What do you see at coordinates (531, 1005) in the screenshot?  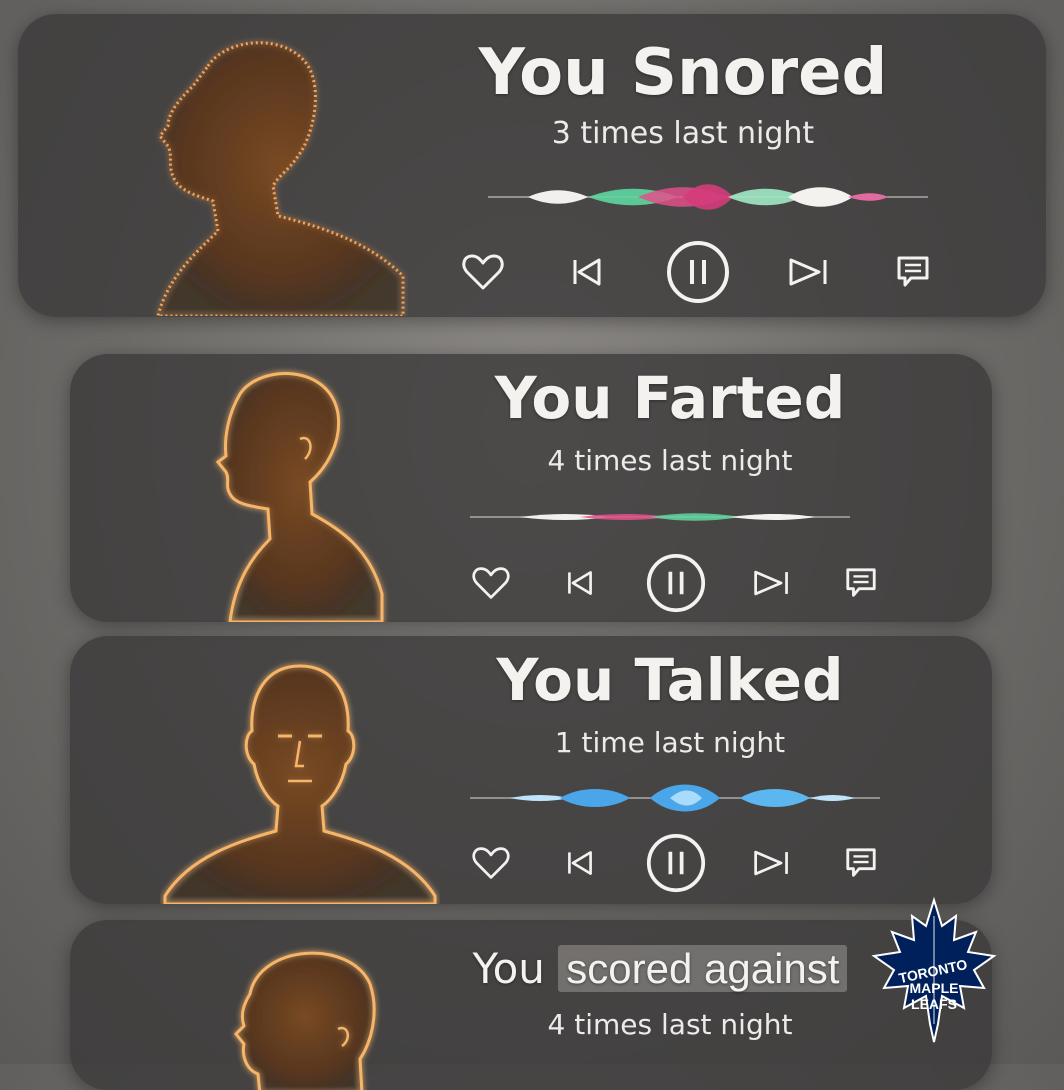 I see `scored-card: You scored against 4 times last night` at bounding box center [531, 1005].